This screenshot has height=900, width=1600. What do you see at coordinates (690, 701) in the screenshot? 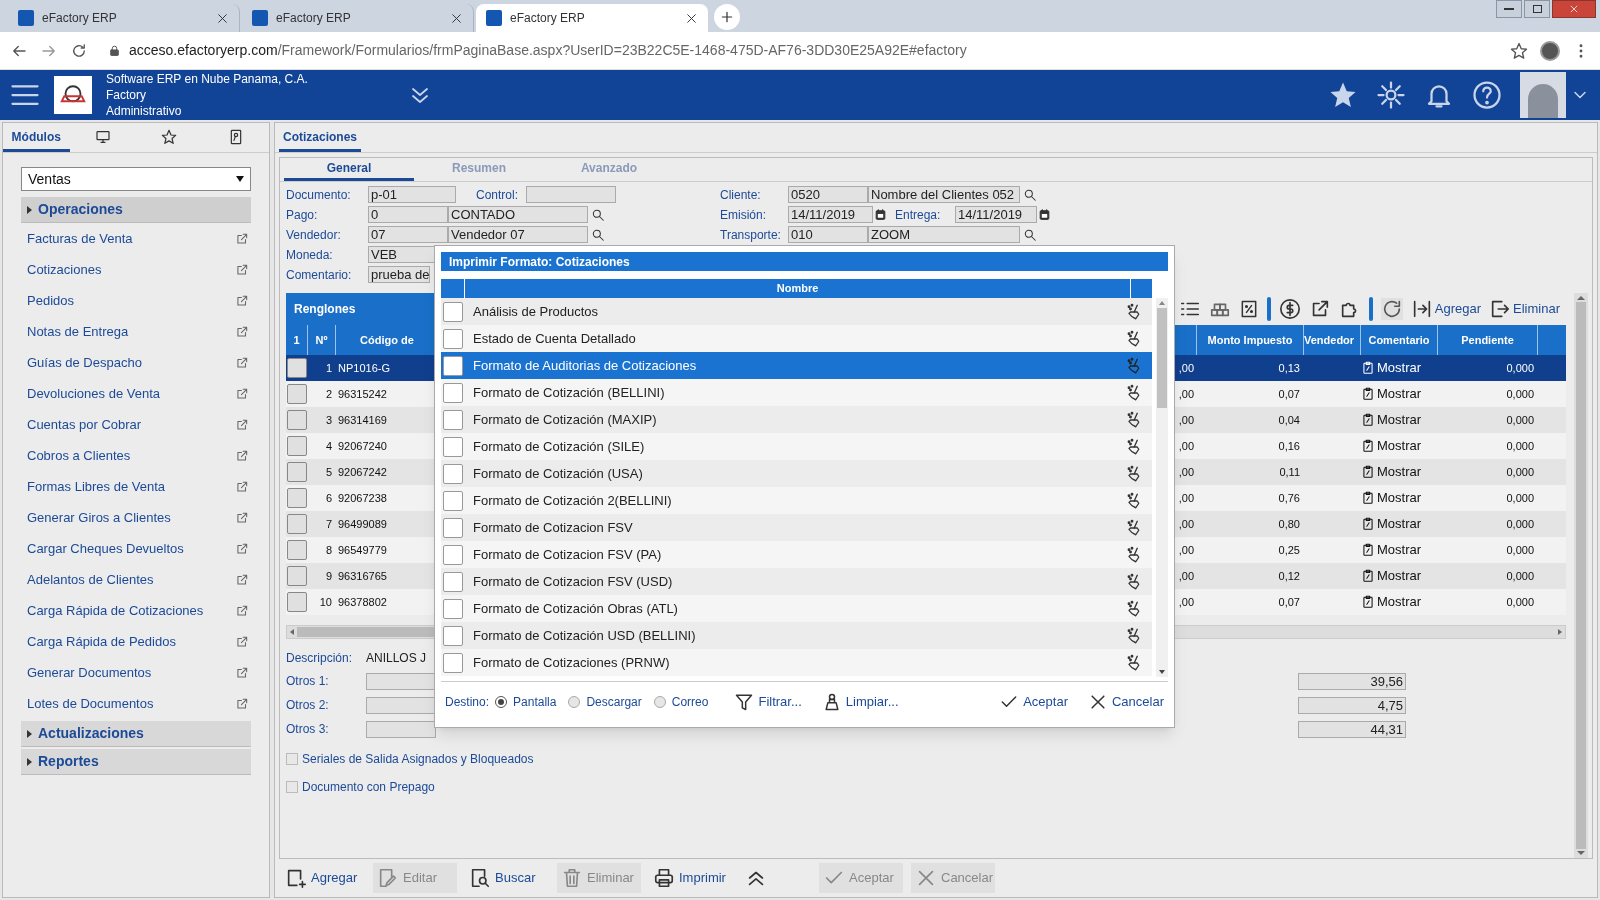
I see `radio-label: Correo` at bounding box center [690, 701].